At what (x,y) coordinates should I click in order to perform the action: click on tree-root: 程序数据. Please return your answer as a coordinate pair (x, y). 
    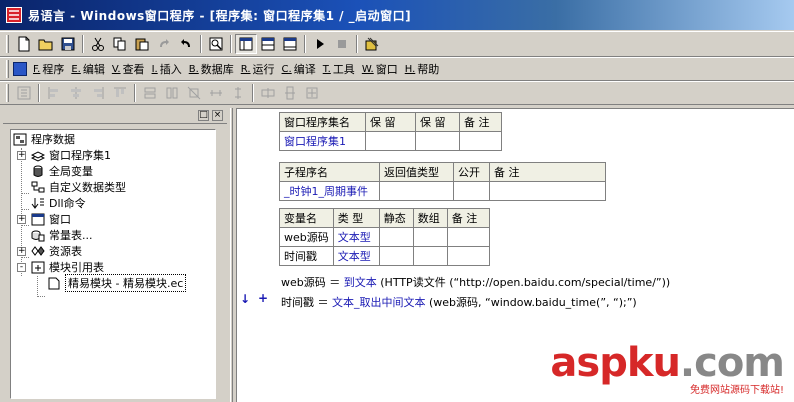
    Looking at the image, I should click on (44, 139).